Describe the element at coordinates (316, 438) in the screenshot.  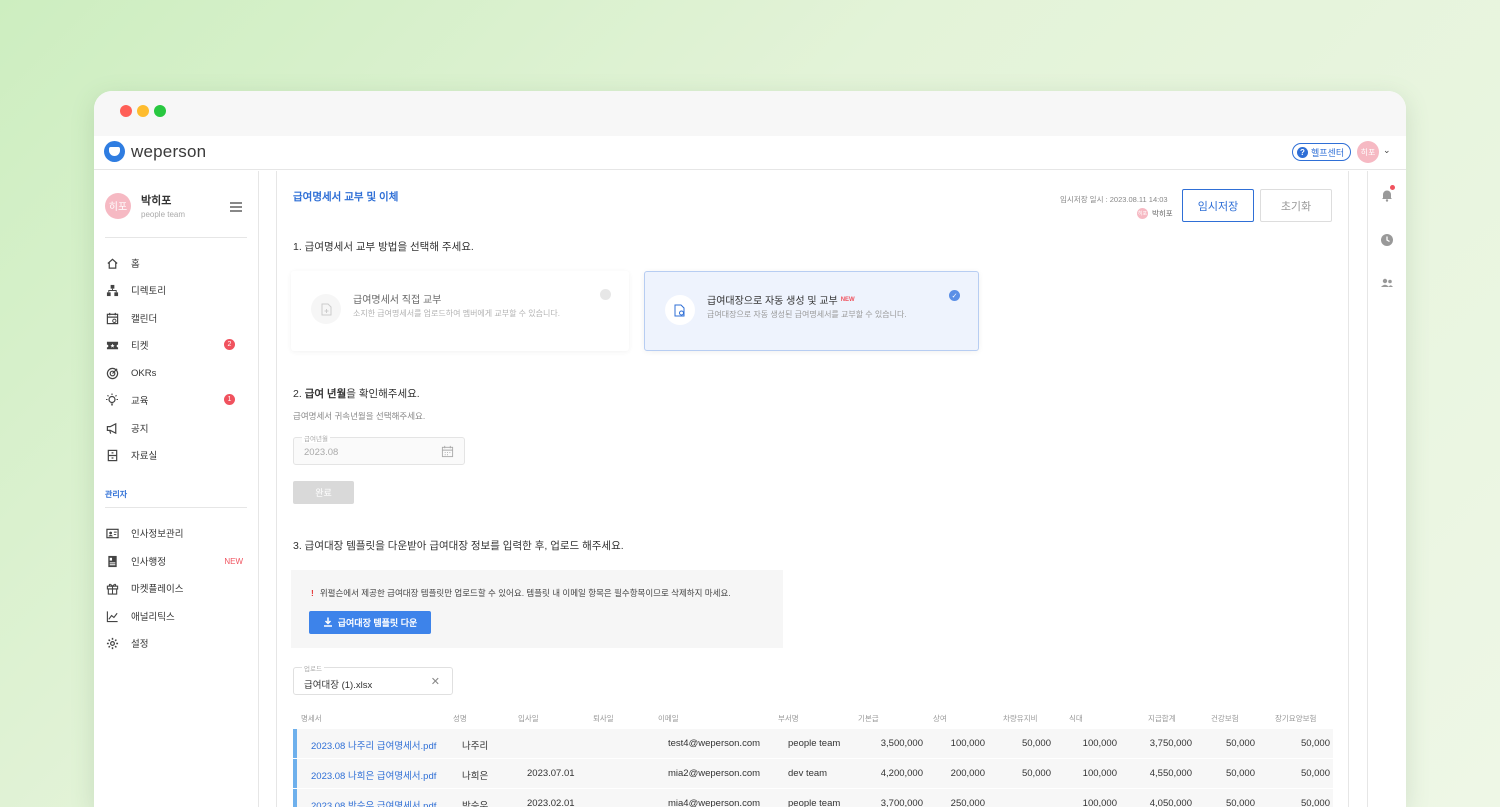
I see `pay-month-label: 급여년월` at that location.